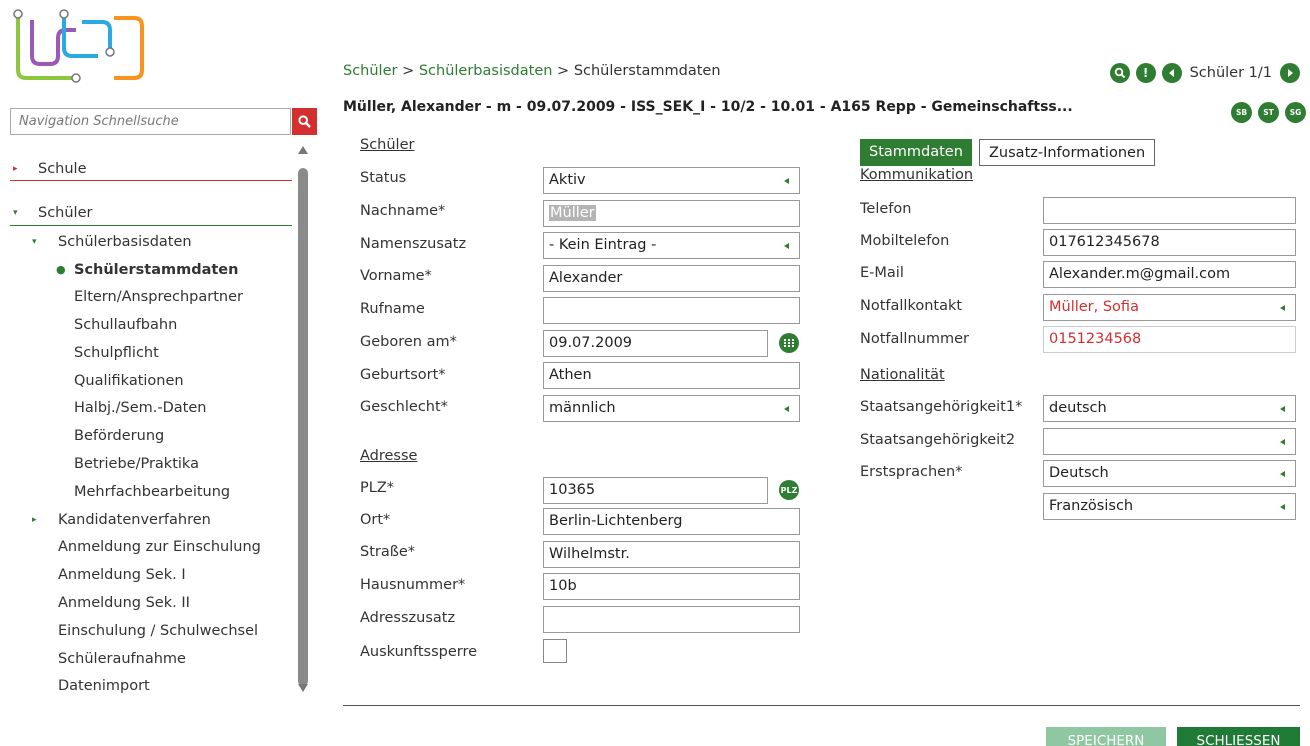 This screenshot has width=1310, height=746. Describe the element at coordinates (413, 244) in the screenshot. I see `label-namenszusatz: Namenszusatz` at that location.